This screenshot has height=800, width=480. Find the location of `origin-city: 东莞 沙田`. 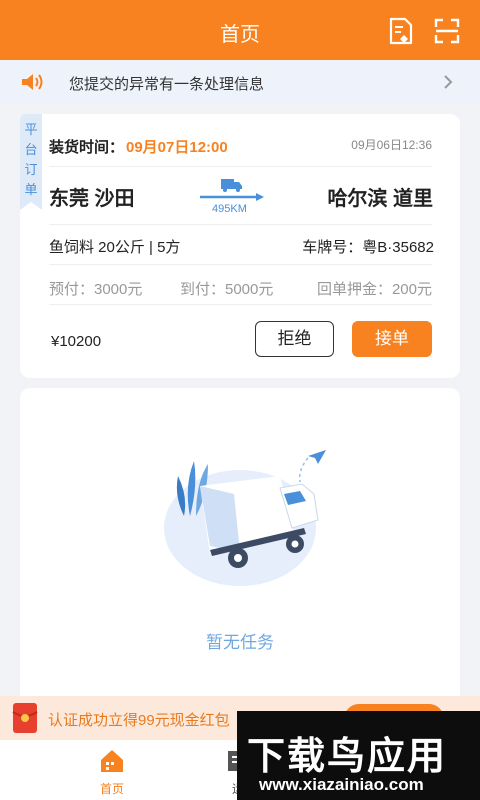

origin-city: 东莞 沙田 is located at coordinates (92, 199).